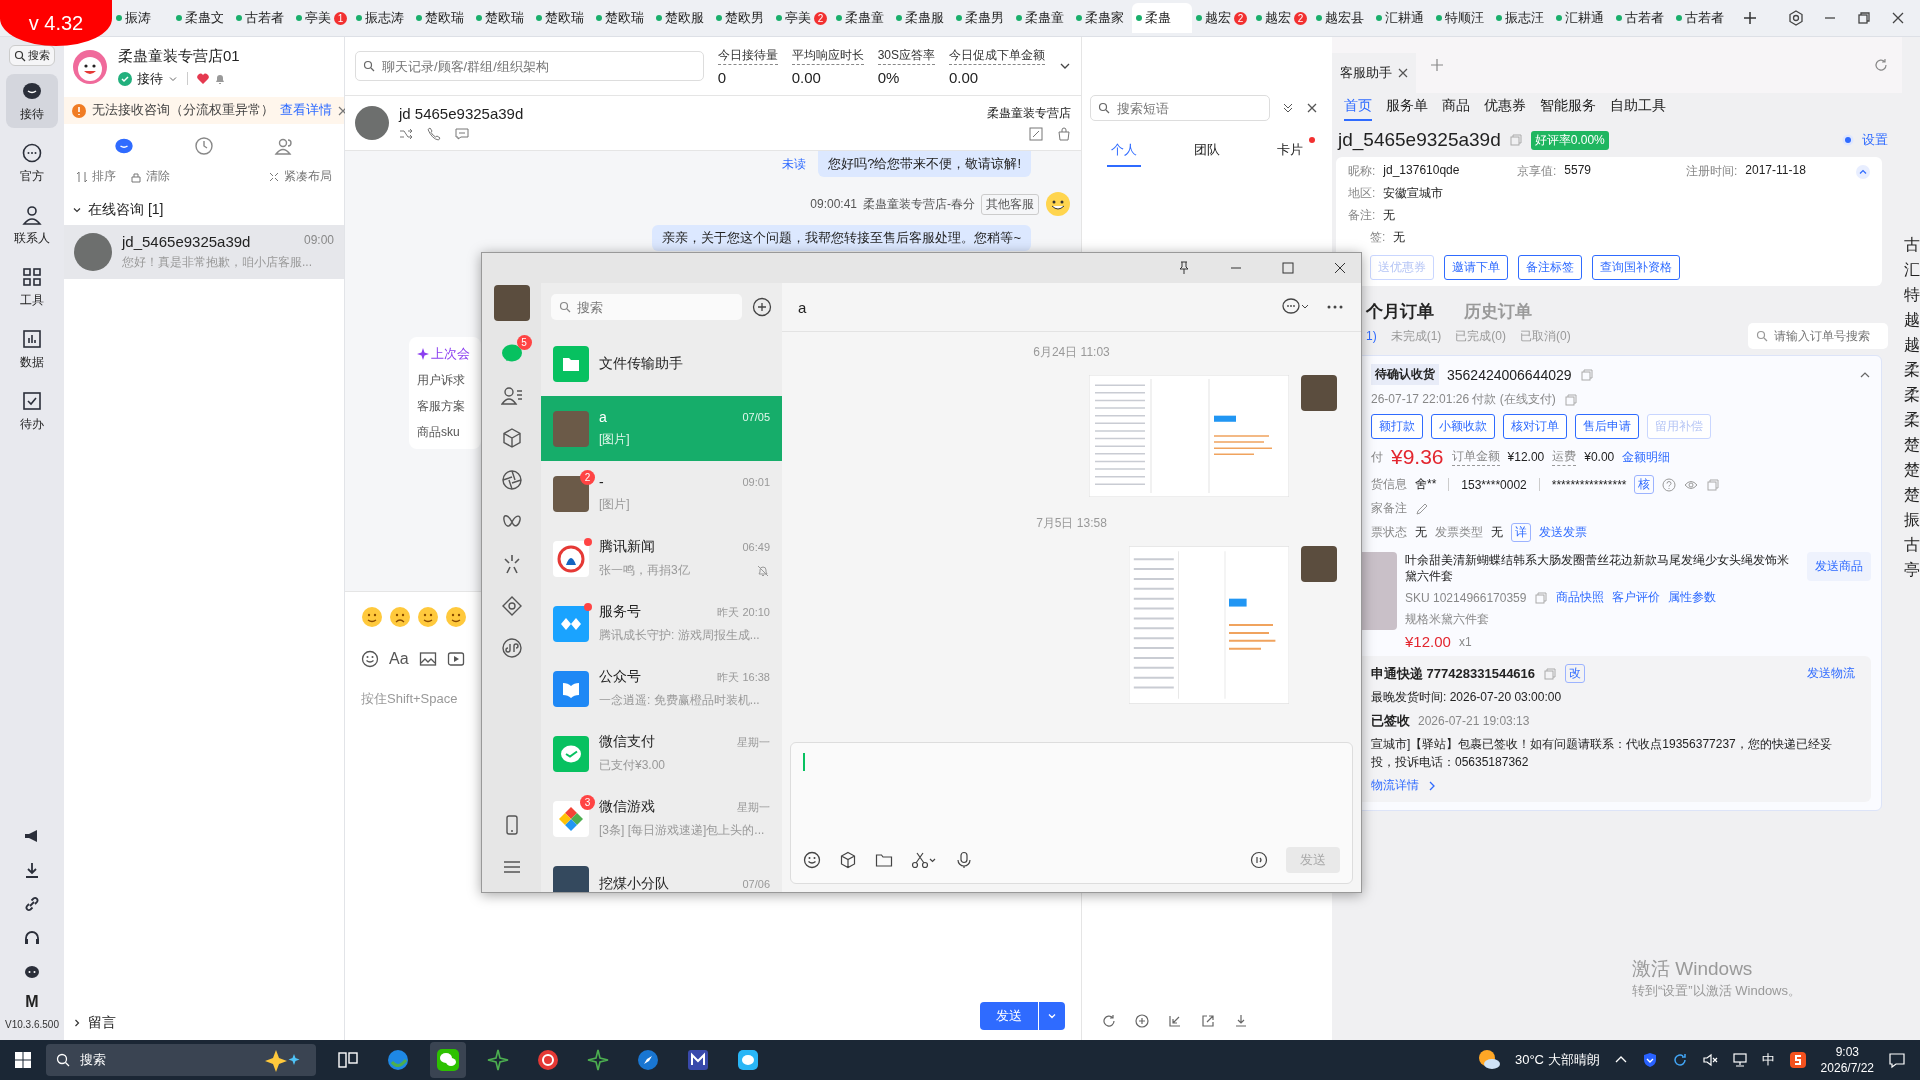 This screenshot has width=1920, height=1080. I want to click on send-product-button: 发送商品, so click(1839, 566).